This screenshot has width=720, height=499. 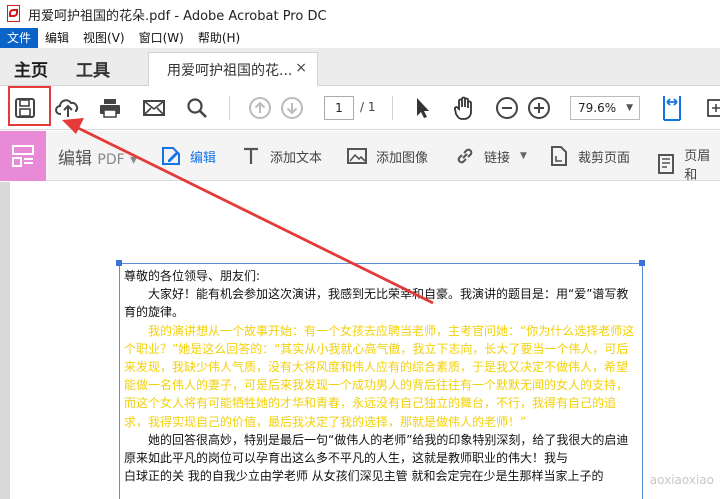 I want to click on edit-pdf-toolbar: 编辑 PDF ▾ 编辑 添加文本 添加图像 链接 ▼ 裁剪页面 页眉和, so click(x=360, y=157).